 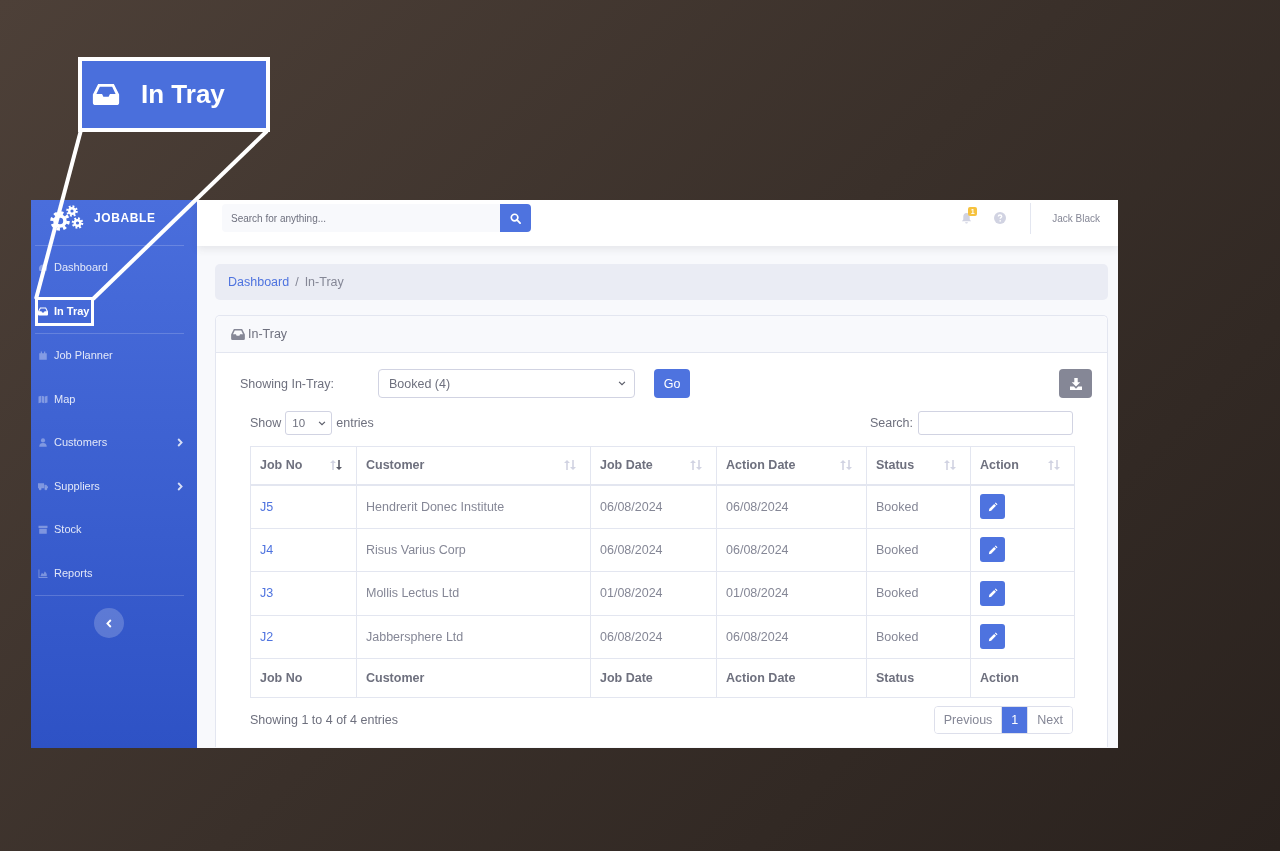 I want to click on gears-icon, so click(x=67, y=217).